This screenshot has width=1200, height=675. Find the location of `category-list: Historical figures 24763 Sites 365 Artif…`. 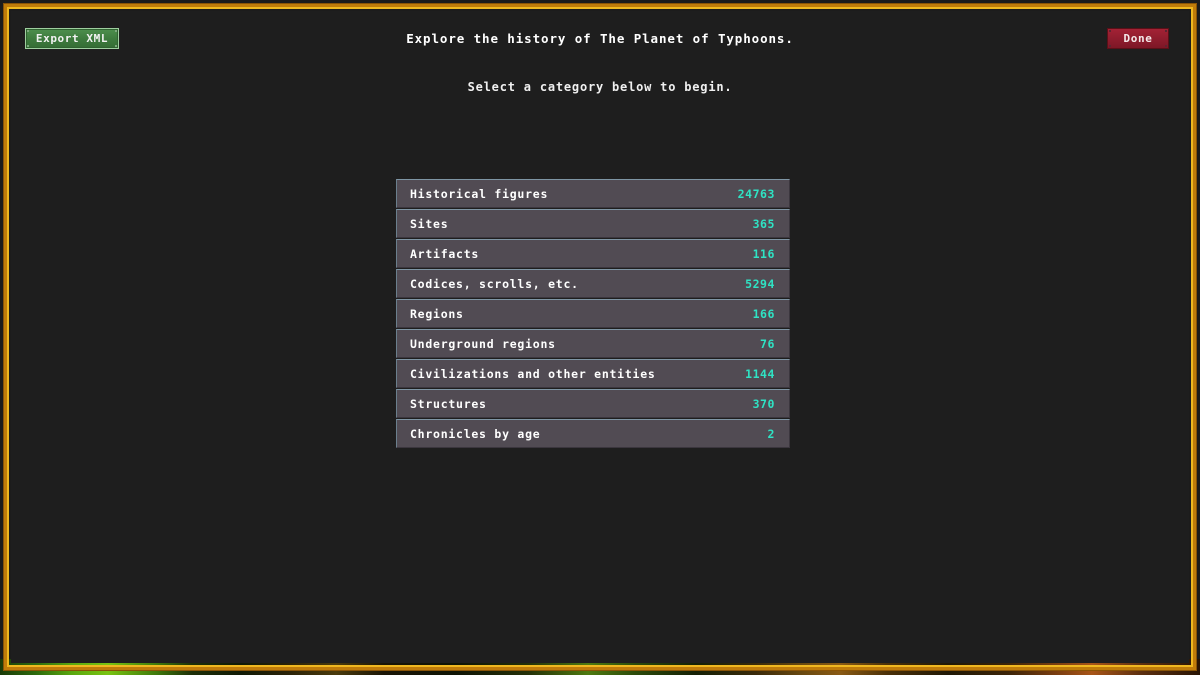

category-list: Historical figures 24763 Sites 365 Artif… is located at coordinates (593, 313).